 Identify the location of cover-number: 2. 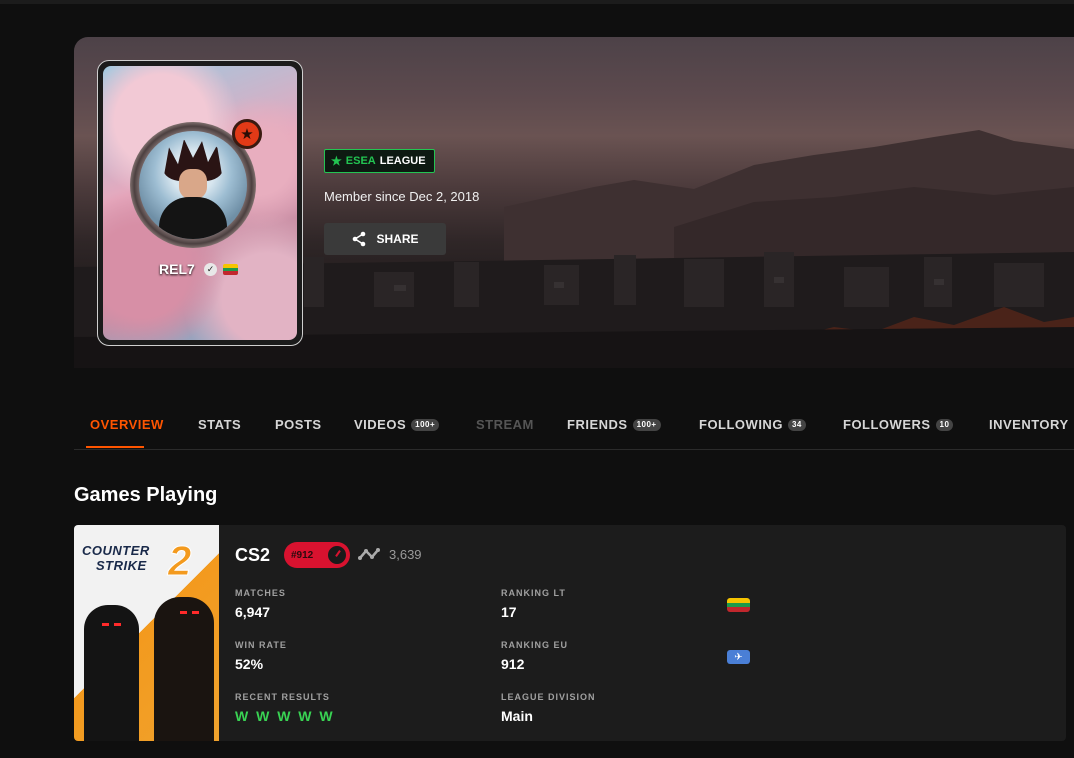
(179, 561).